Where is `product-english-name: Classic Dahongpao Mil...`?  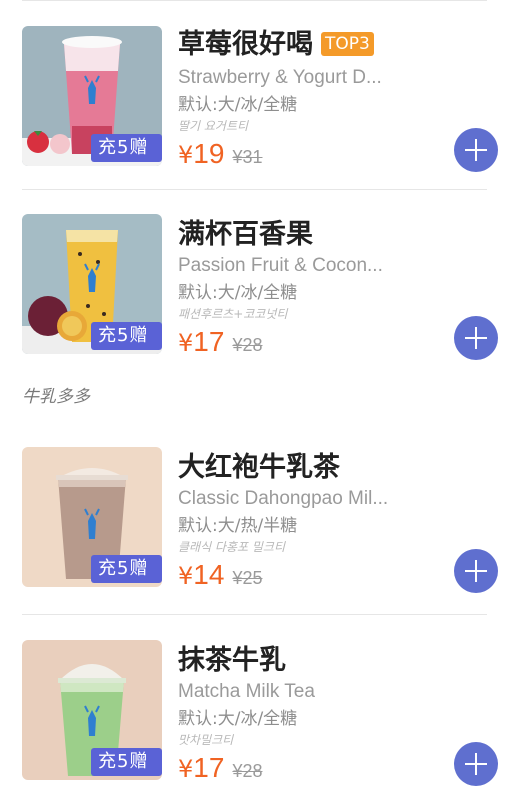 product-english-name: Classic Dahongpao Mil... is located at coordinates (283, 498).